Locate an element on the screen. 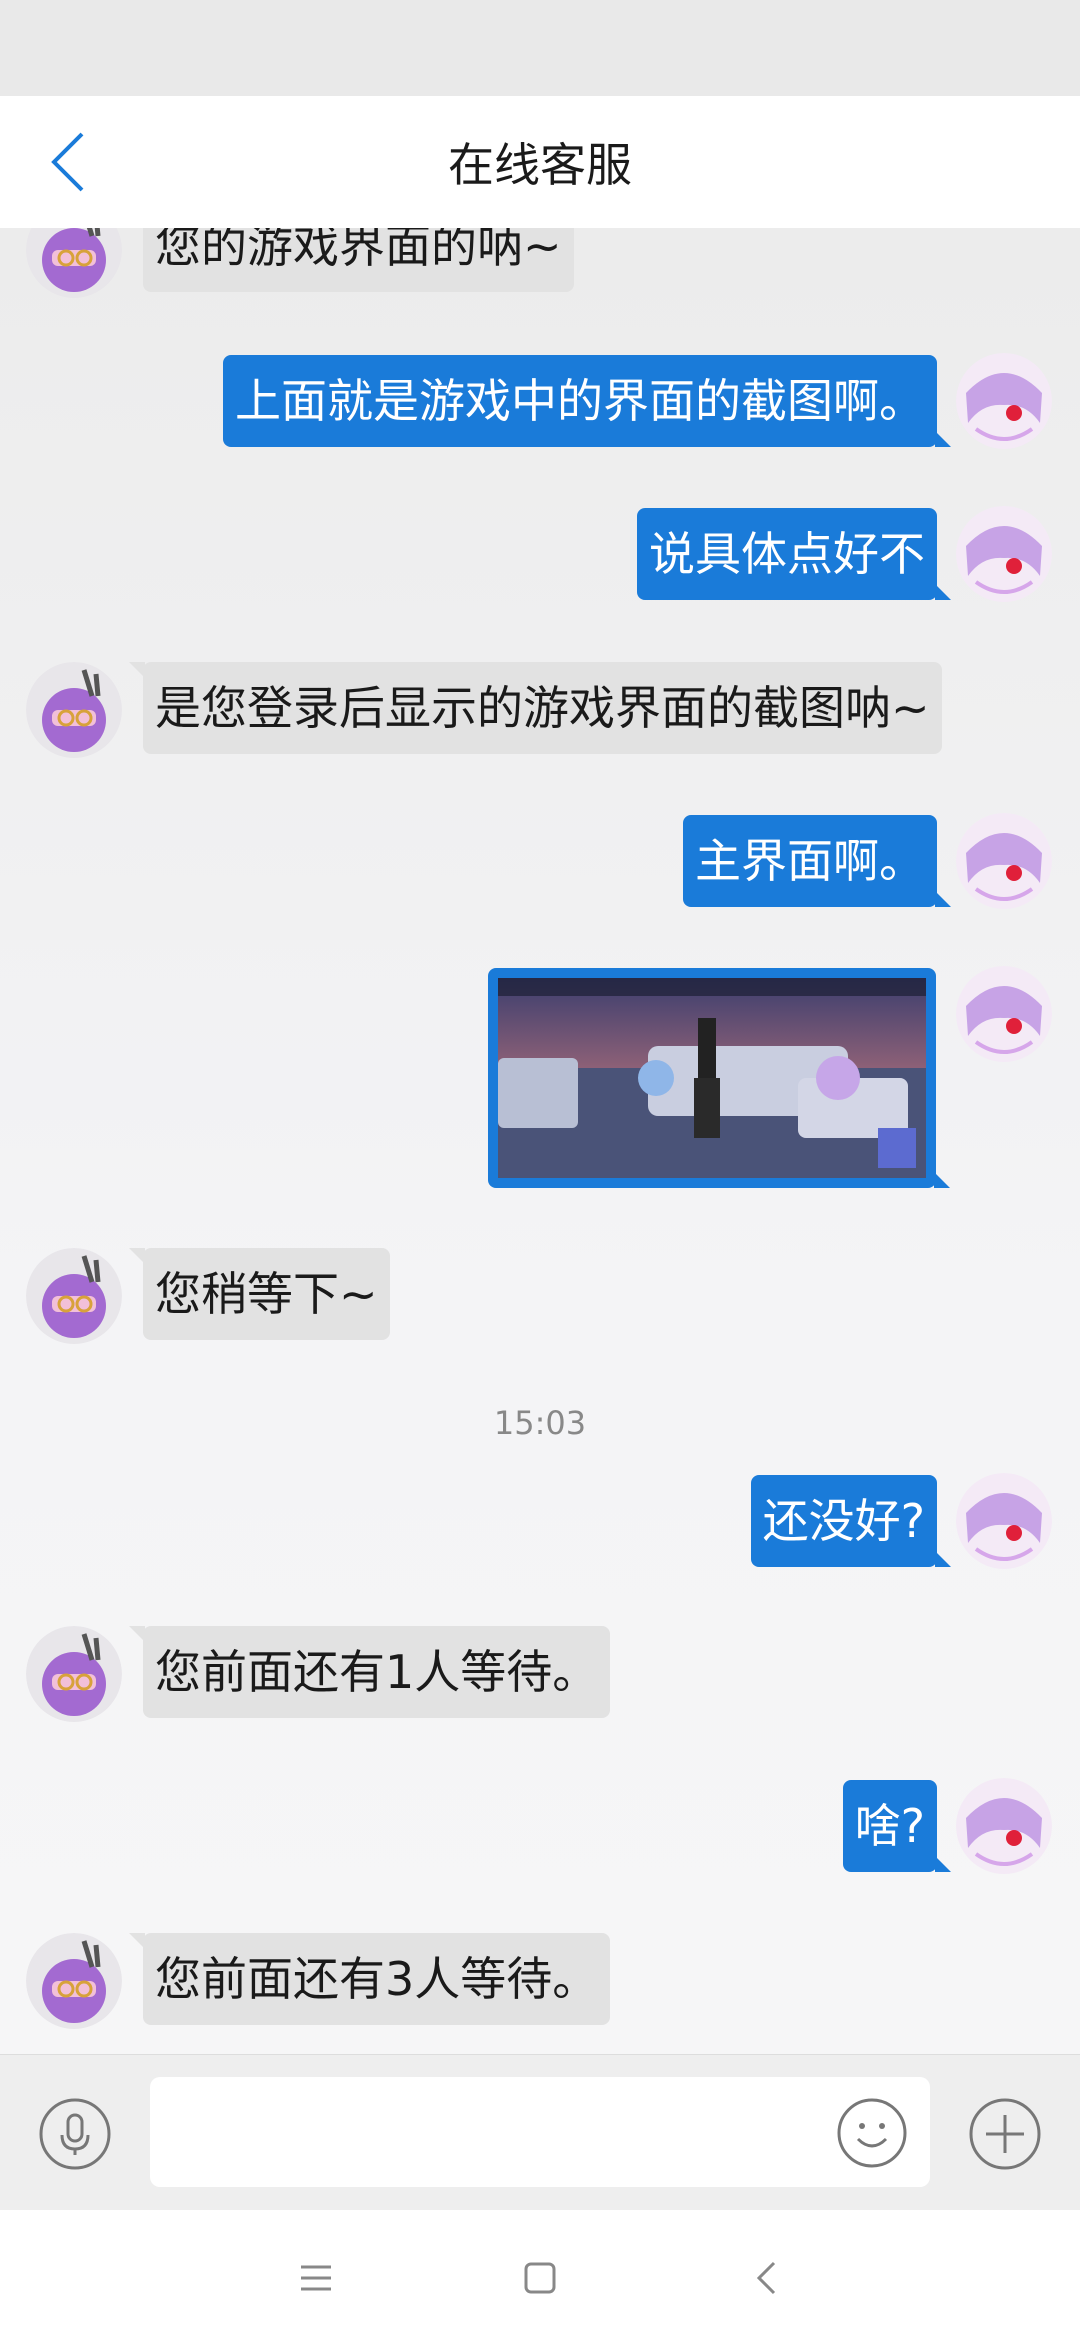 This screenshot has height=2340, width=1080. chevron-left-icon is located at coordinates (67, 162).